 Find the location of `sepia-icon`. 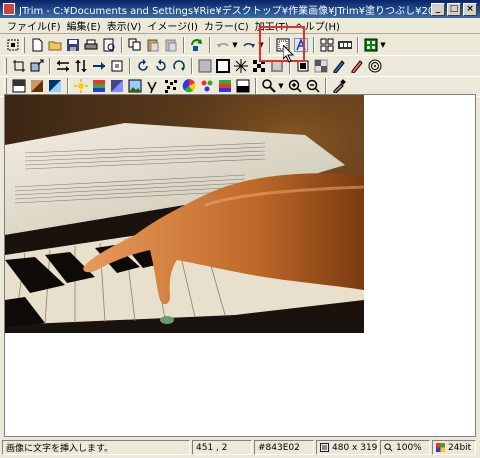

sepia-icon is located at coordinates (37, 86).